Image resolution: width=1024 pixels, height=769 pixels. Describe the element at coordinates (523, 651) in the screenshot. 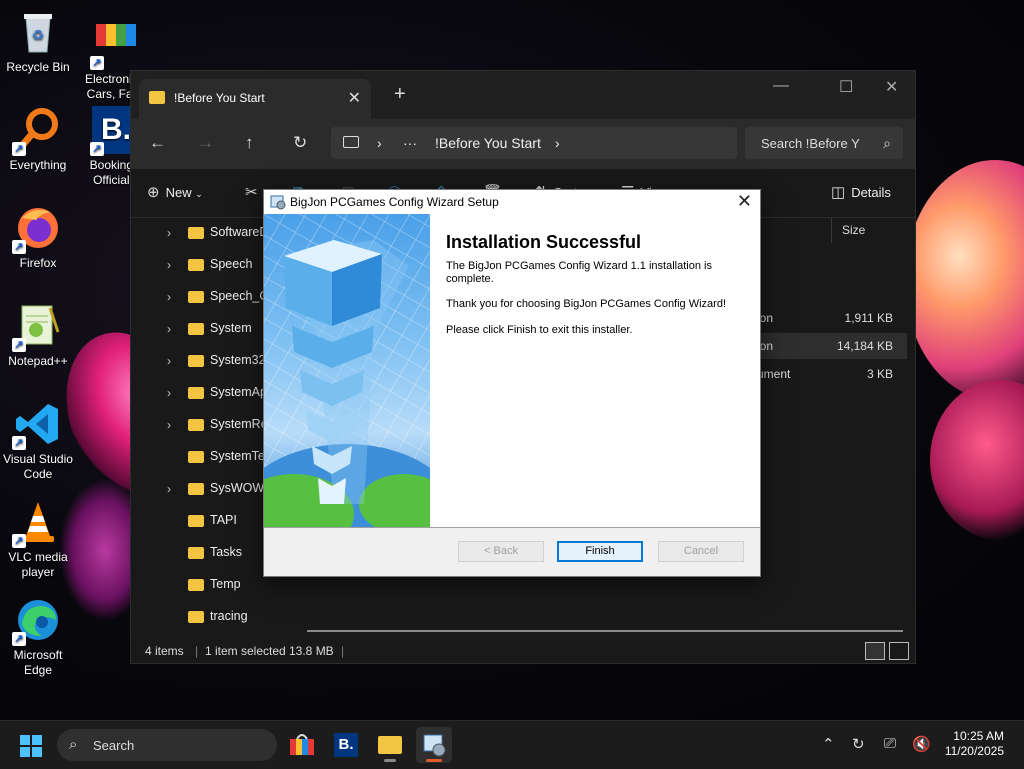

I see `status-bar: 4 items | 1 item selected 13.8 MB |` at that location.